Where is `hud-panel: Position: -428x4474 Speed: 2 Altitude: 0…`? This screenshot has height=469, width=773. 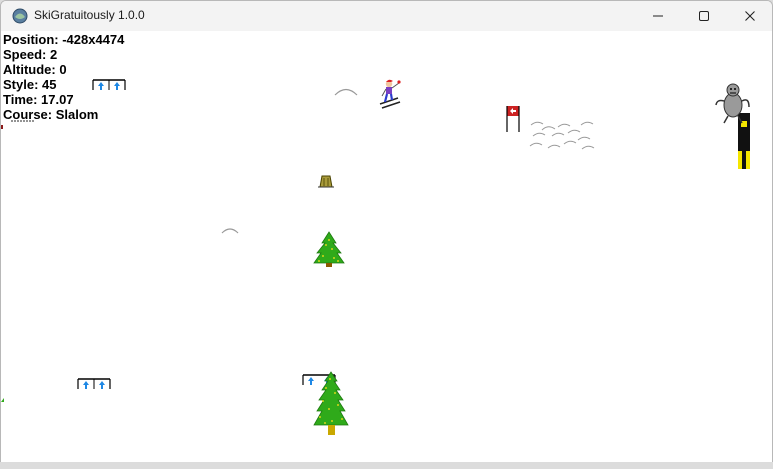 hud-panel: Position: -428x4474 Speed: 2 Altitude: 0… is located at coordinates (63, 77).